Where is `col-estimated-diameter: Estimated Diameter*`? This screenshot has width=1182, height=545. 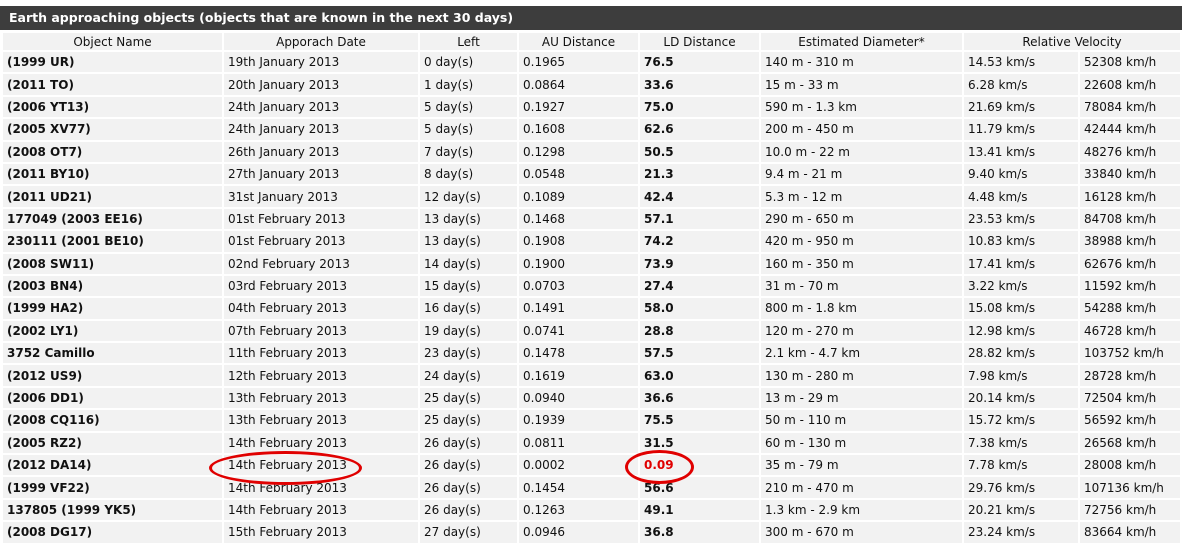 col-estimated-diameter: Estimated Diameter* is located at coordinates (861, 41).